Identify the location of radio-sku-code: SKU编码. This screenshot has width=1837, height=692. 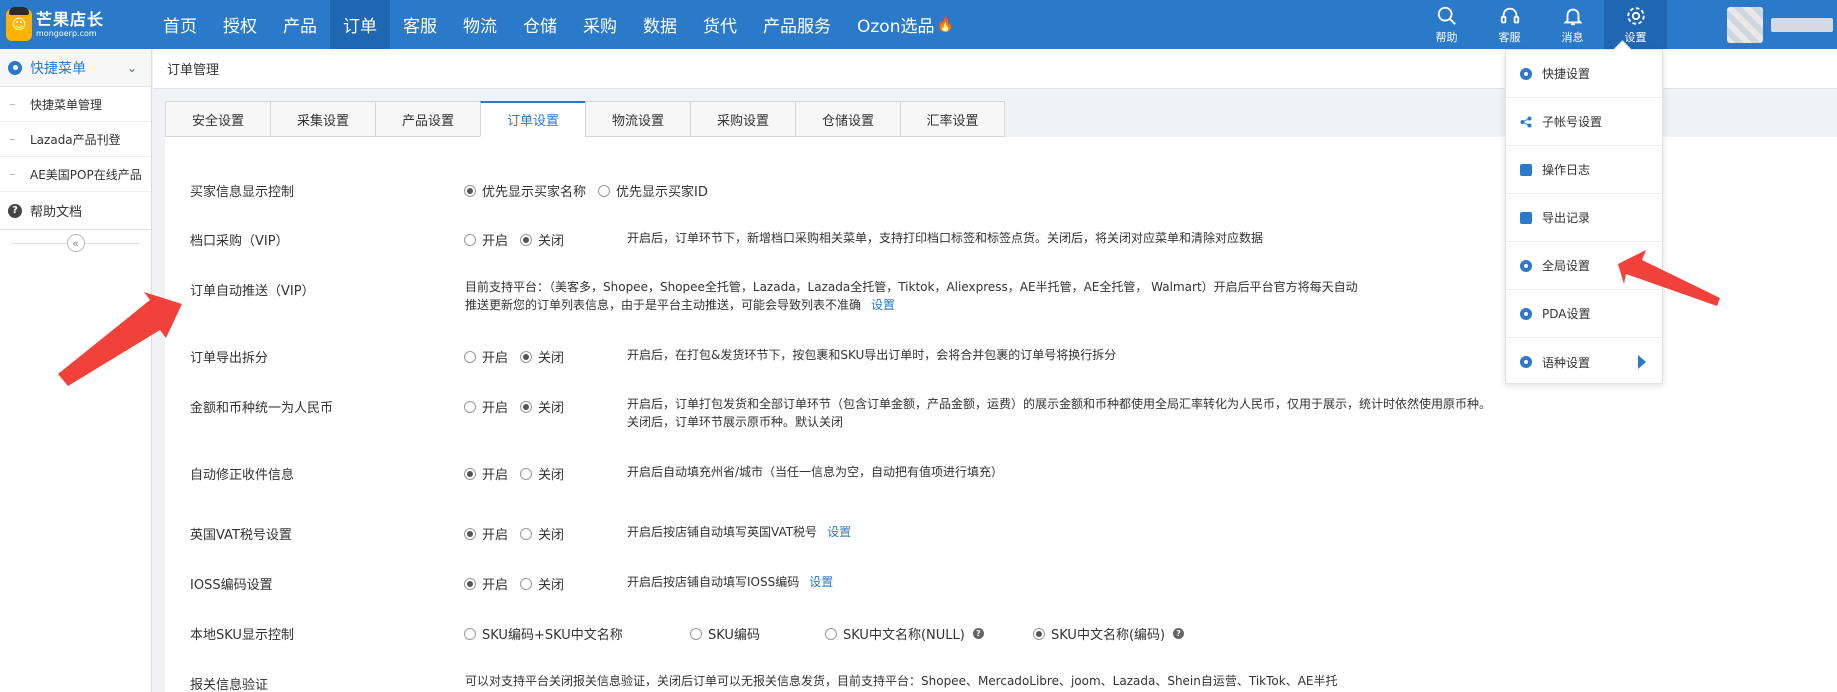
(757, 633).